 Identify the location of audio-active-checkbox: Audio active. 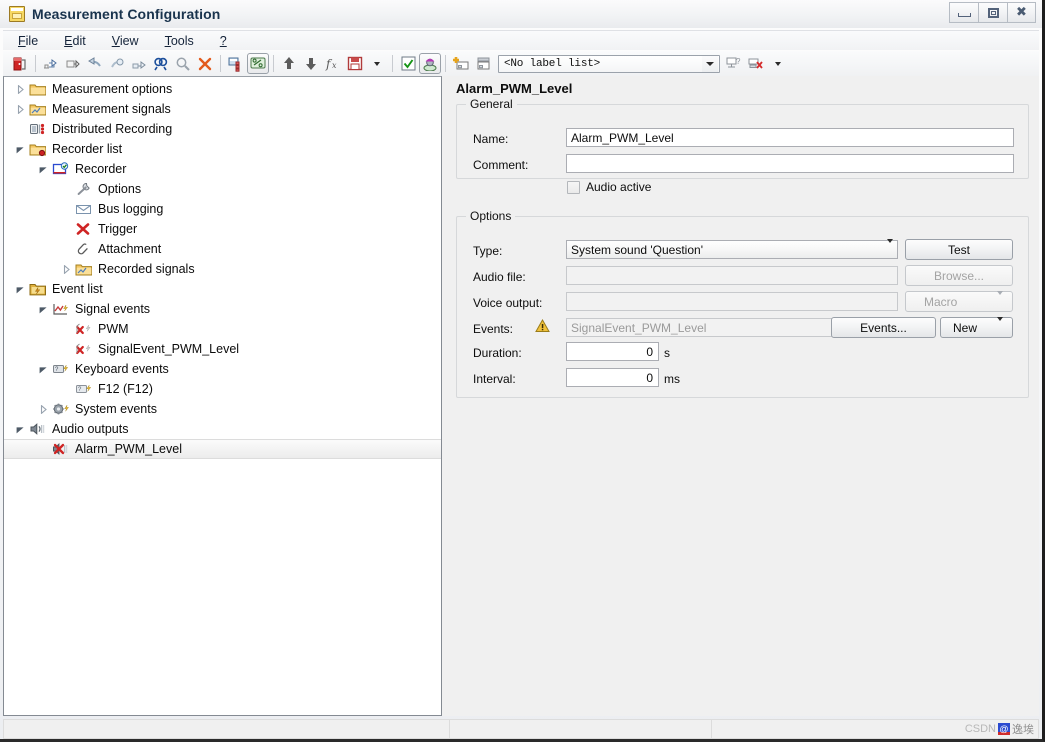
(609, 187).